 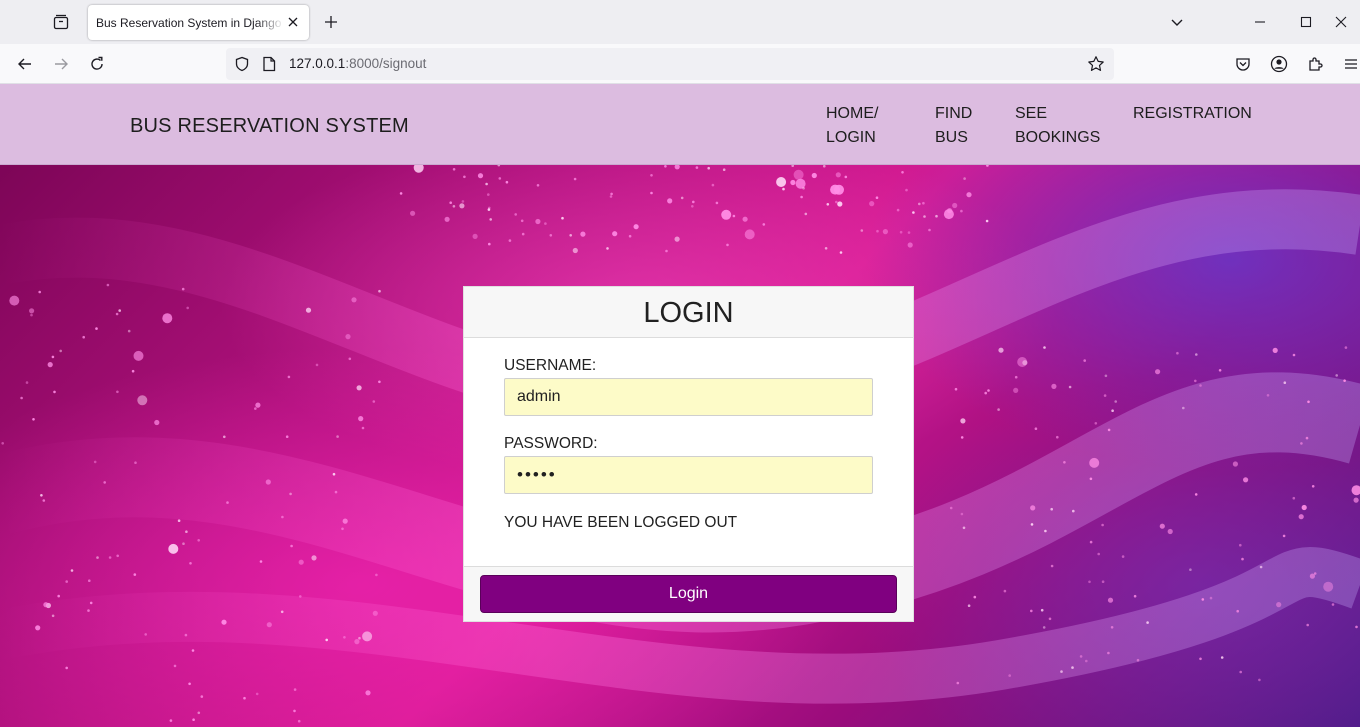 What do you see at coordinates (317, 63) in the screenshot?
I see `url-host: 127.0.0.1` at bounding box center [317, 63].